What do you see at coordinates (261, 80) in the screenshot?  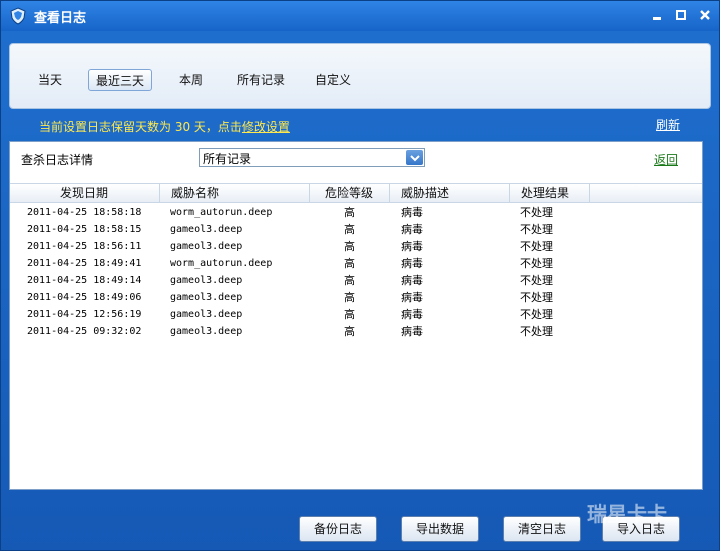 I see `tab-all-records: 所有记录` at bounding box center [261, 80].